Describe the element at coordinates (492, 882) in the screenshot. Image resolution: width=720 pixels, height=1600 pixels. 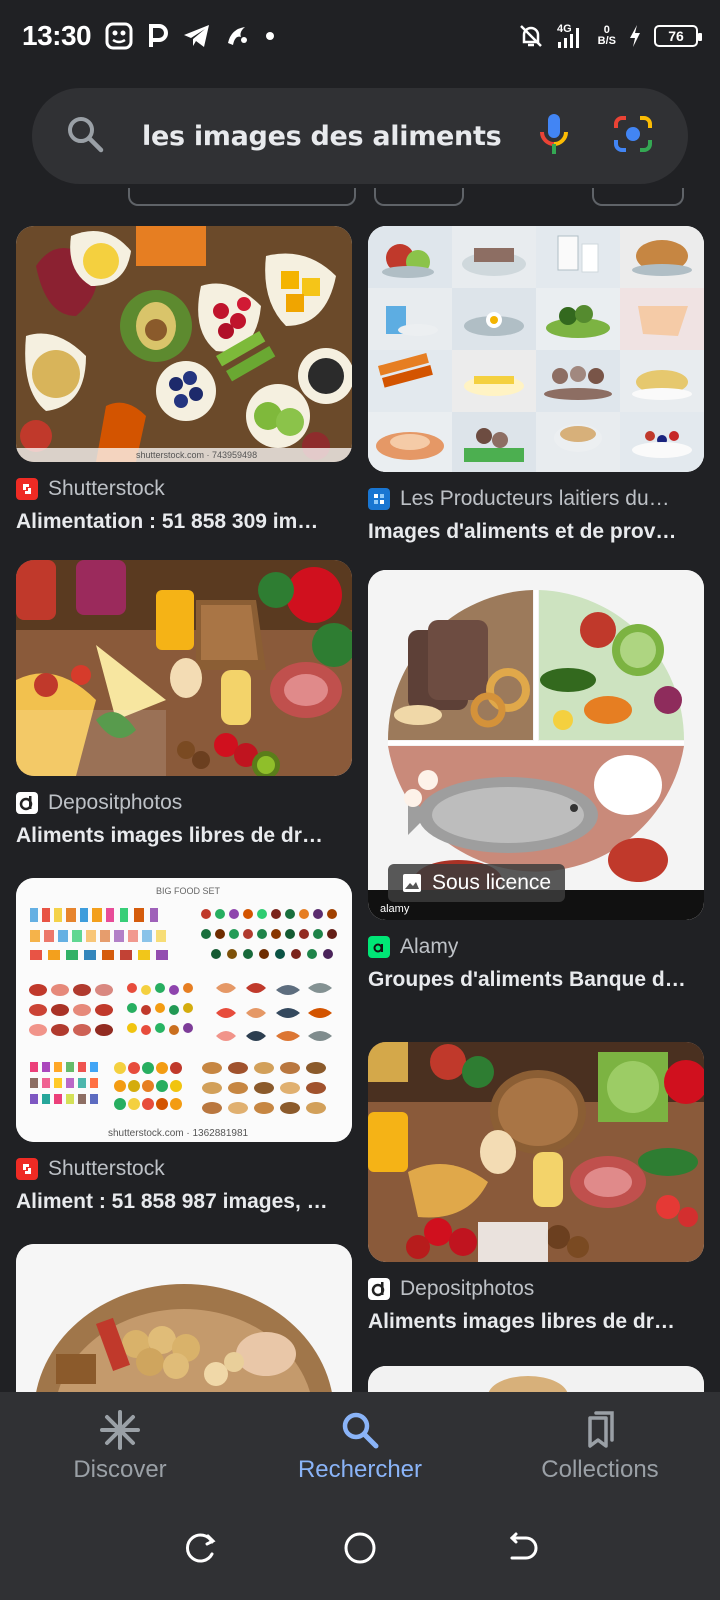
I see `licensed-label: Sous licence` at that location.